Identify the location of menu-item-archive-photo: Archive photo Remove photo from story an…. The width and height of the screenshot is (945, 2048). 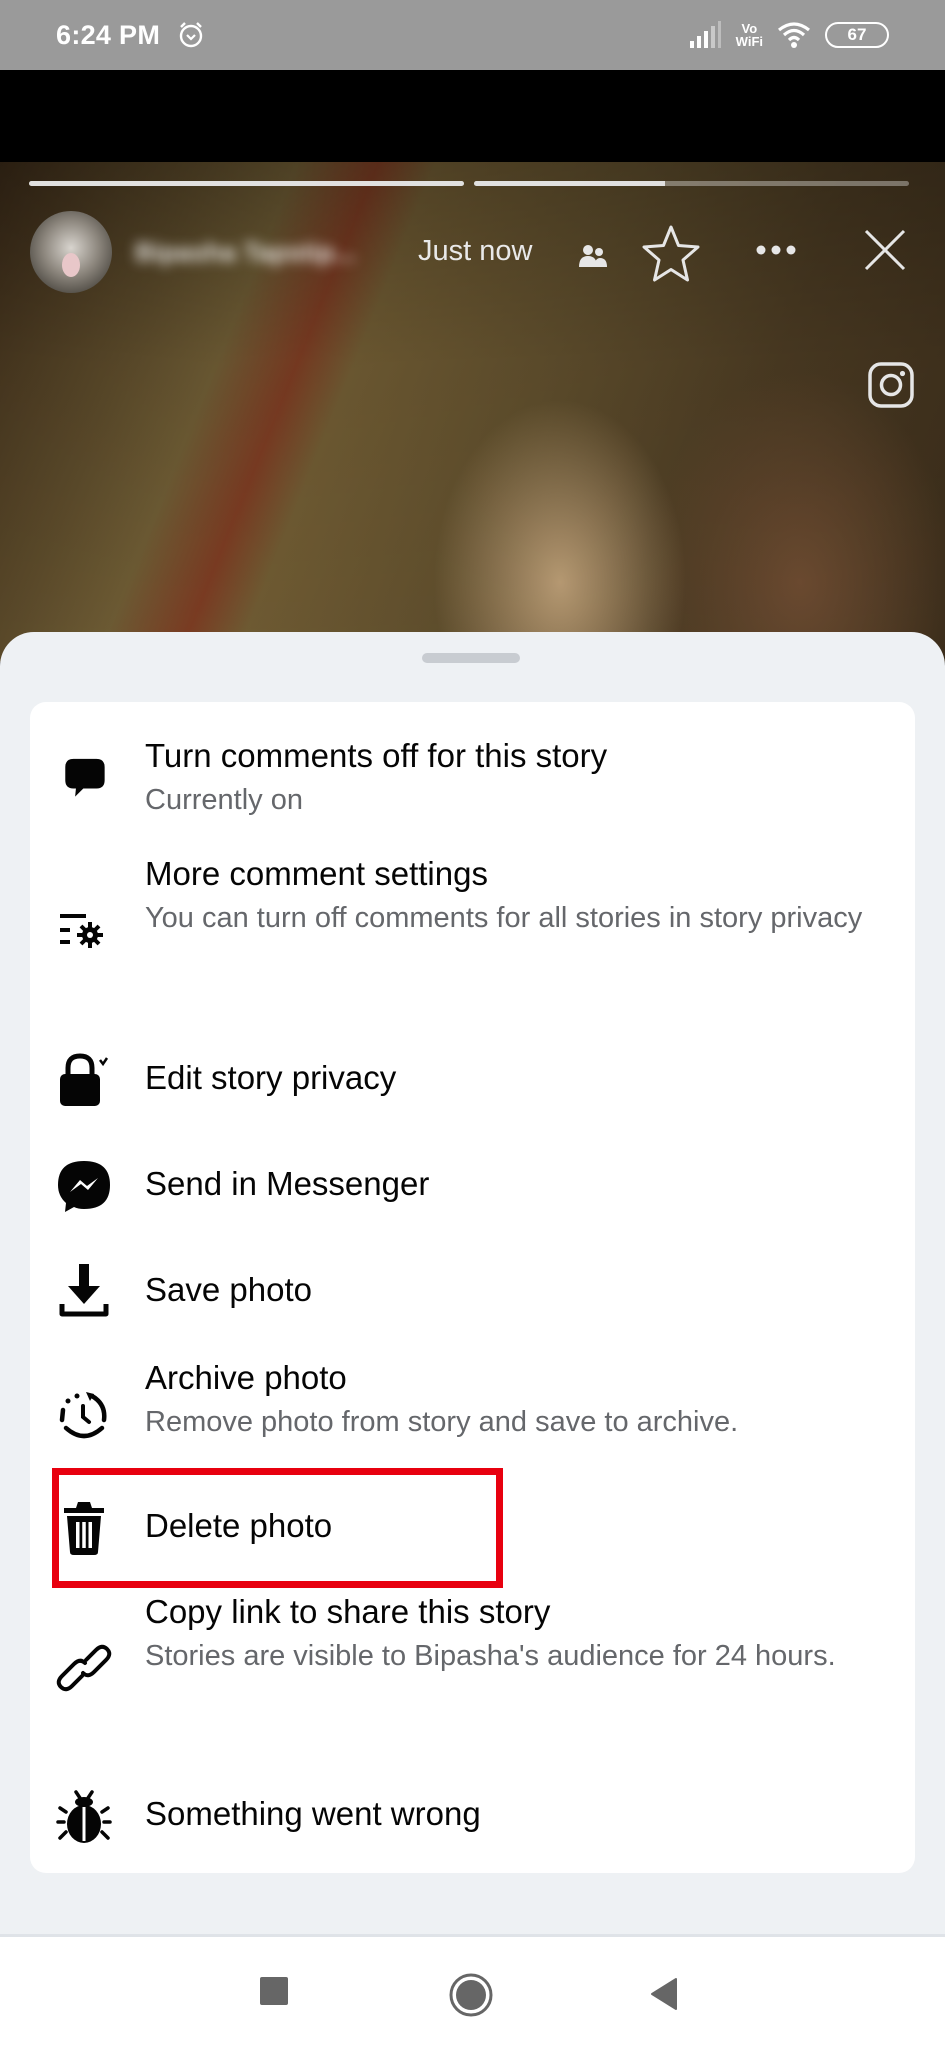
(472, 1409).